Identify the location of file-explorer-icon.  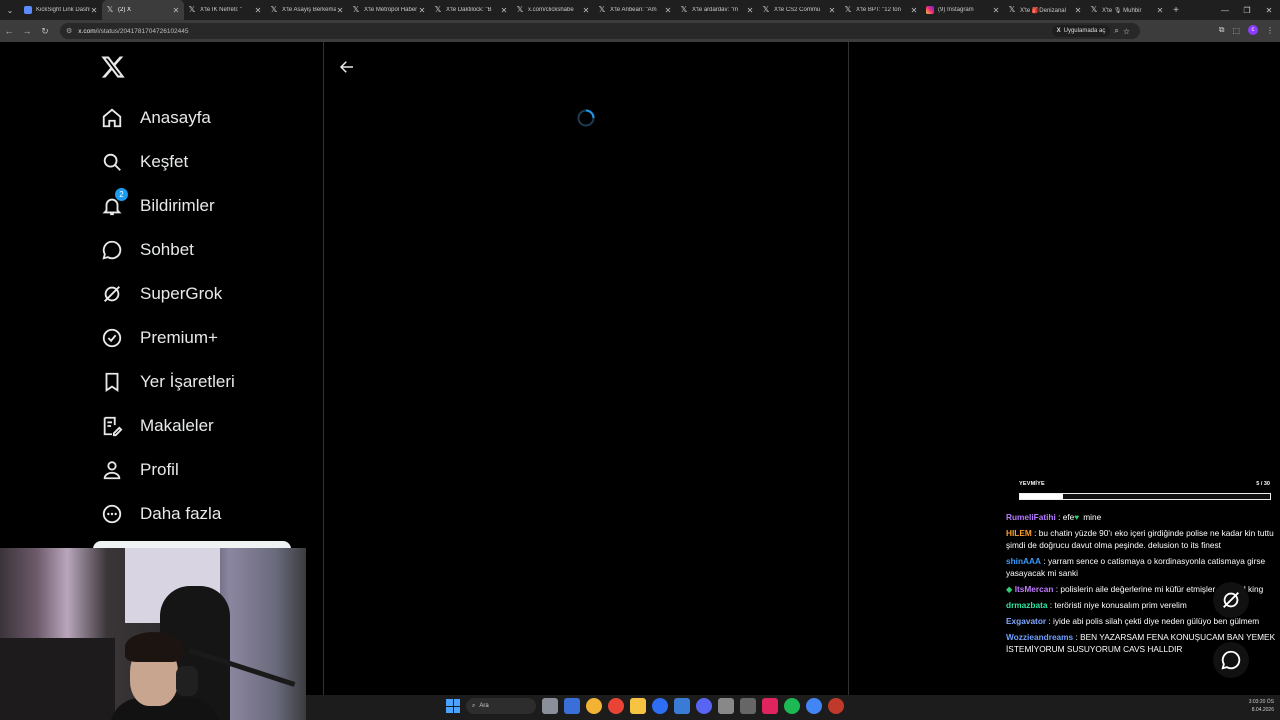
(638, 706).